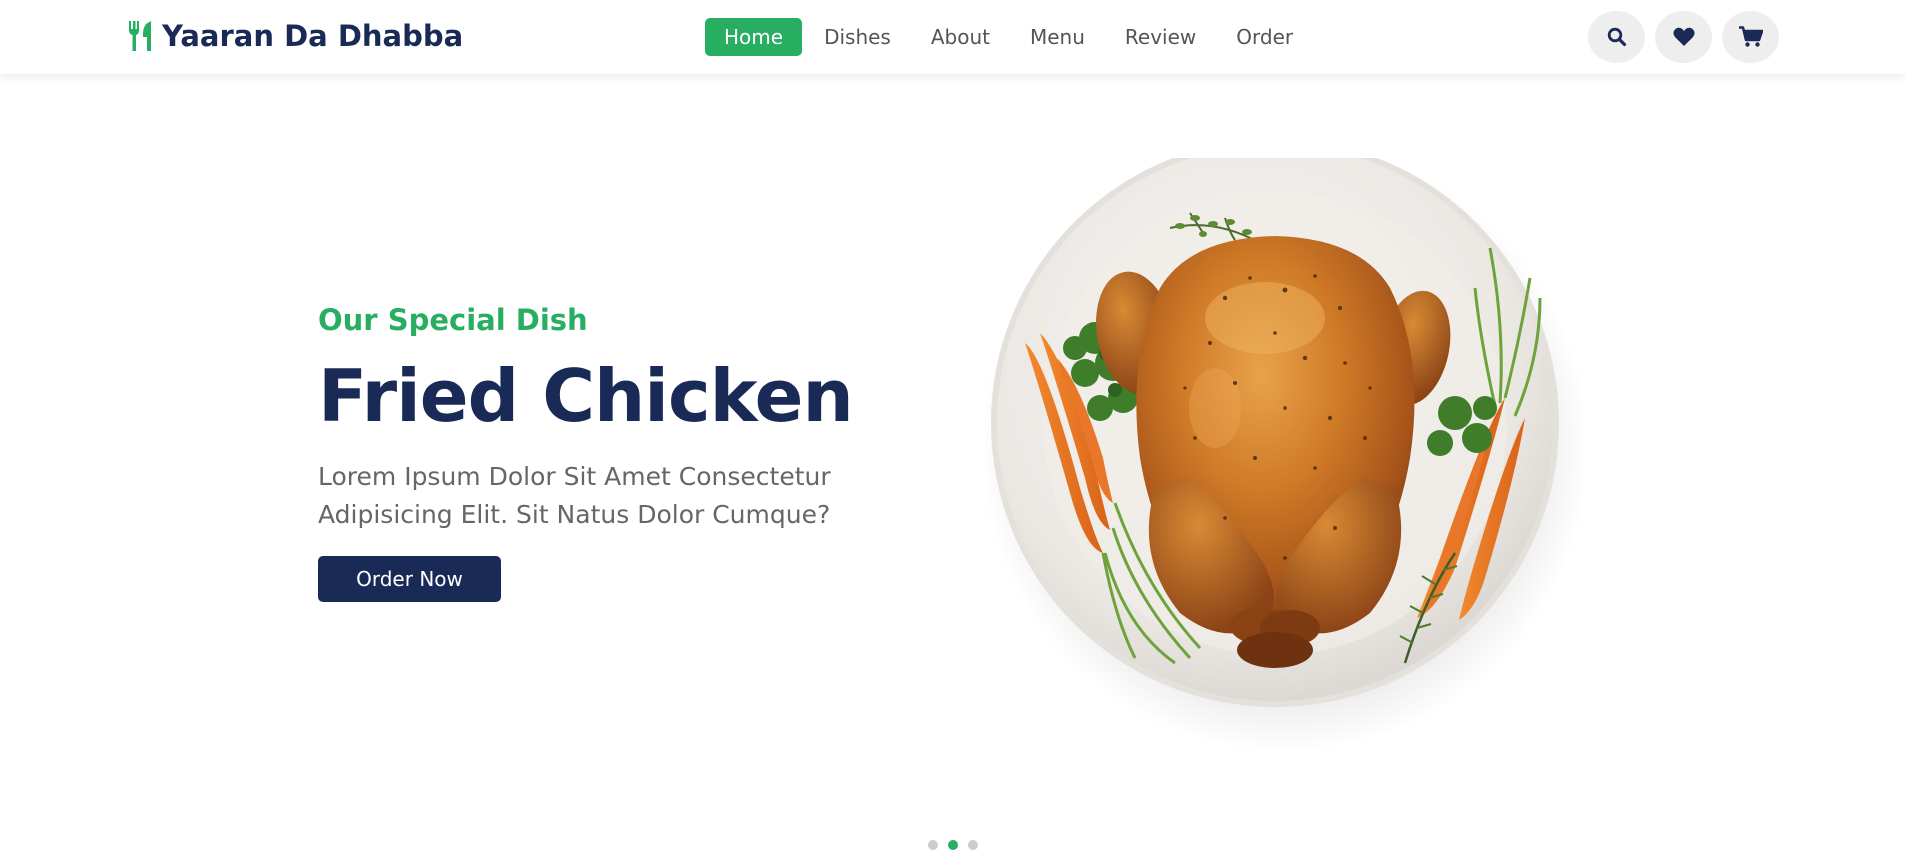  Describe the element at coordinates (857, 37) in the screenshot. I see `nav-dishes: Dishes` at that location.